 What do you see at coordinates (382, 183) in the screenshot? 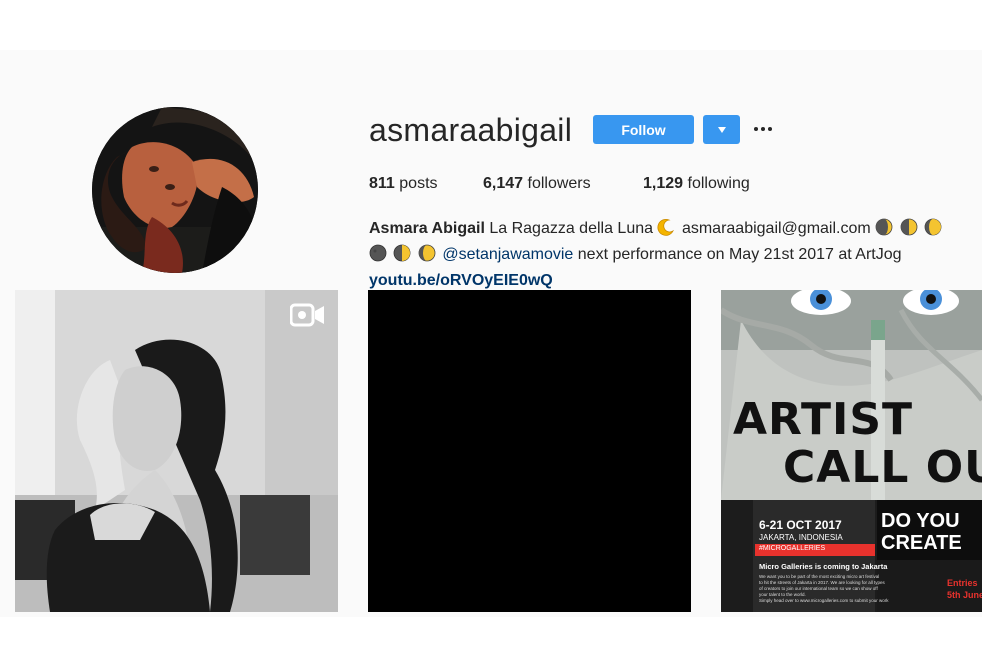
I see `posts-count: 811` at bounding box center [382, 183].